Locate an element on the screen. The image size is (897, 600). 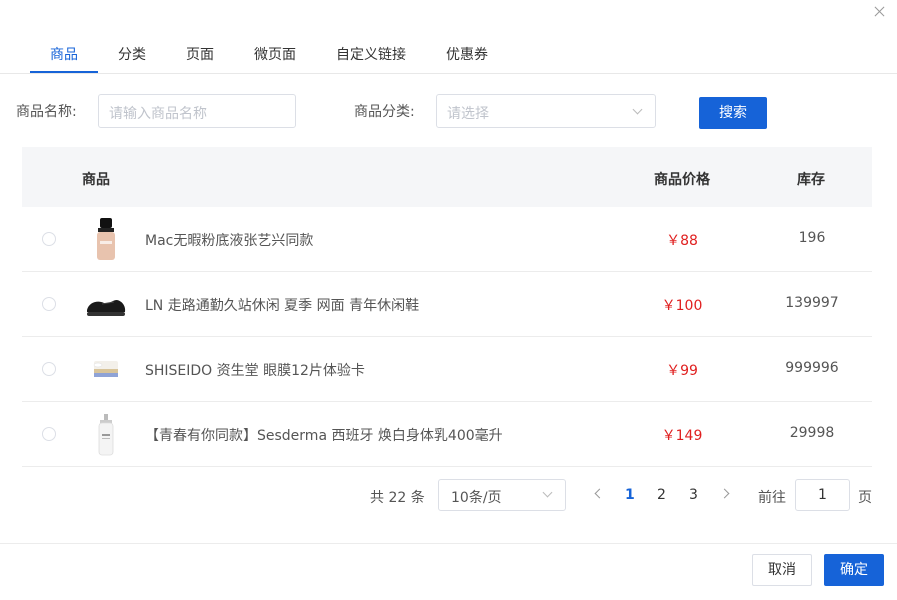
header-price: 商品价格 is located at coordinates (682, 180).